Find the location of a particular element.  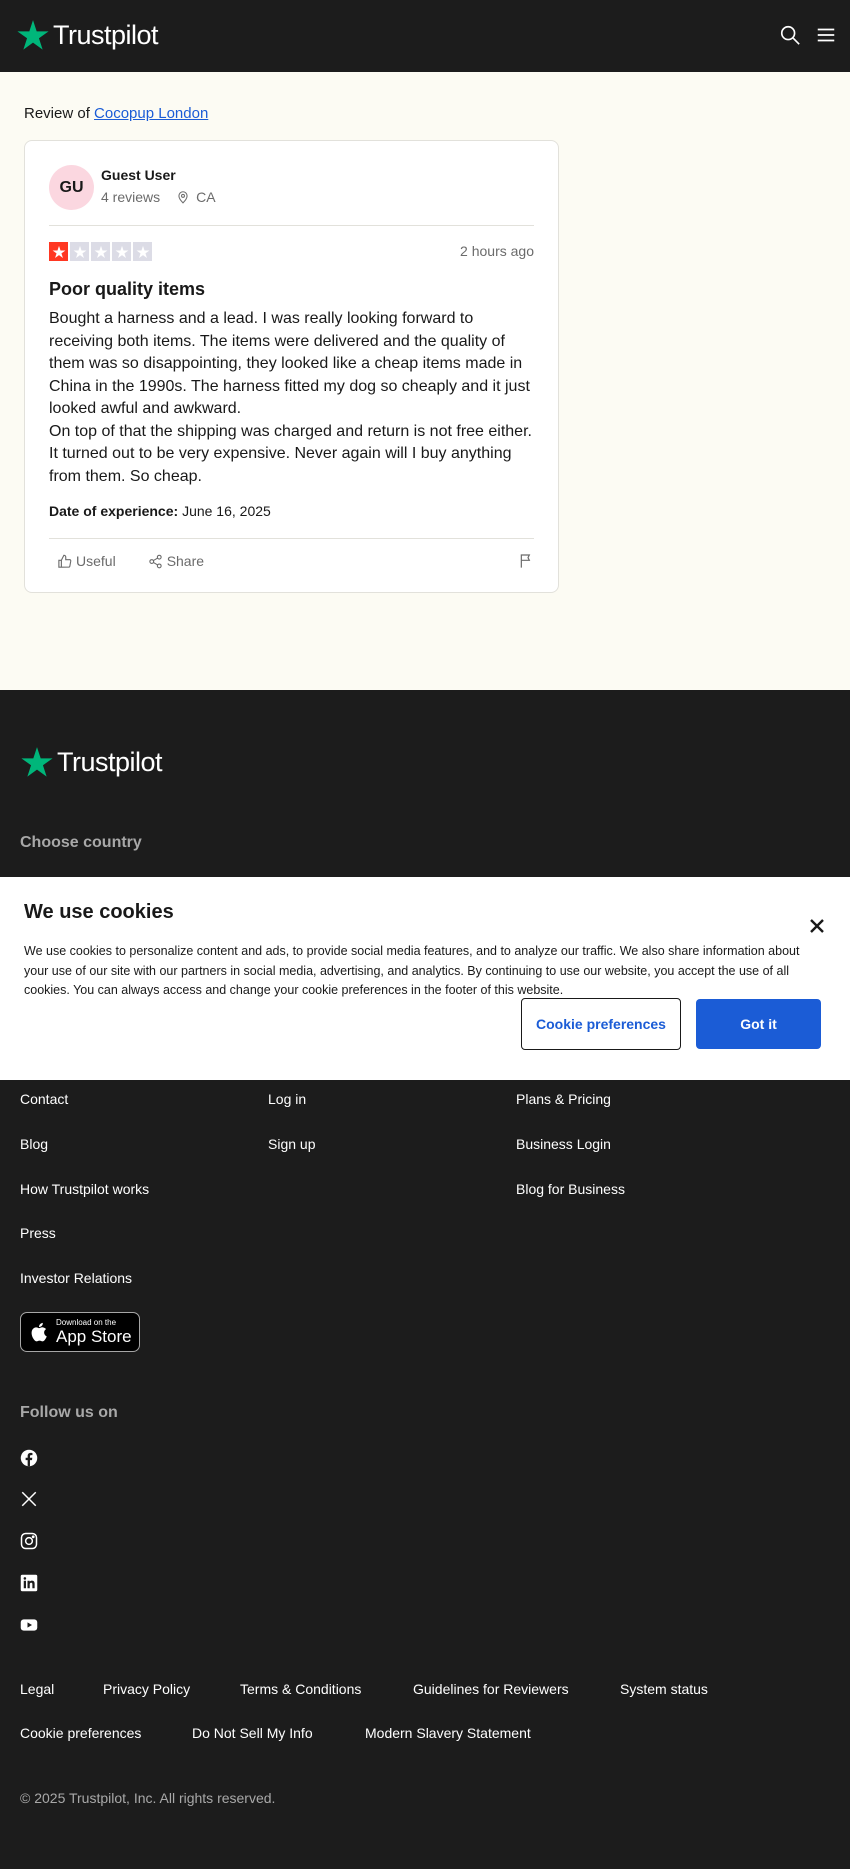

review-count: 4 reviews is located at coordinates (131, 197).